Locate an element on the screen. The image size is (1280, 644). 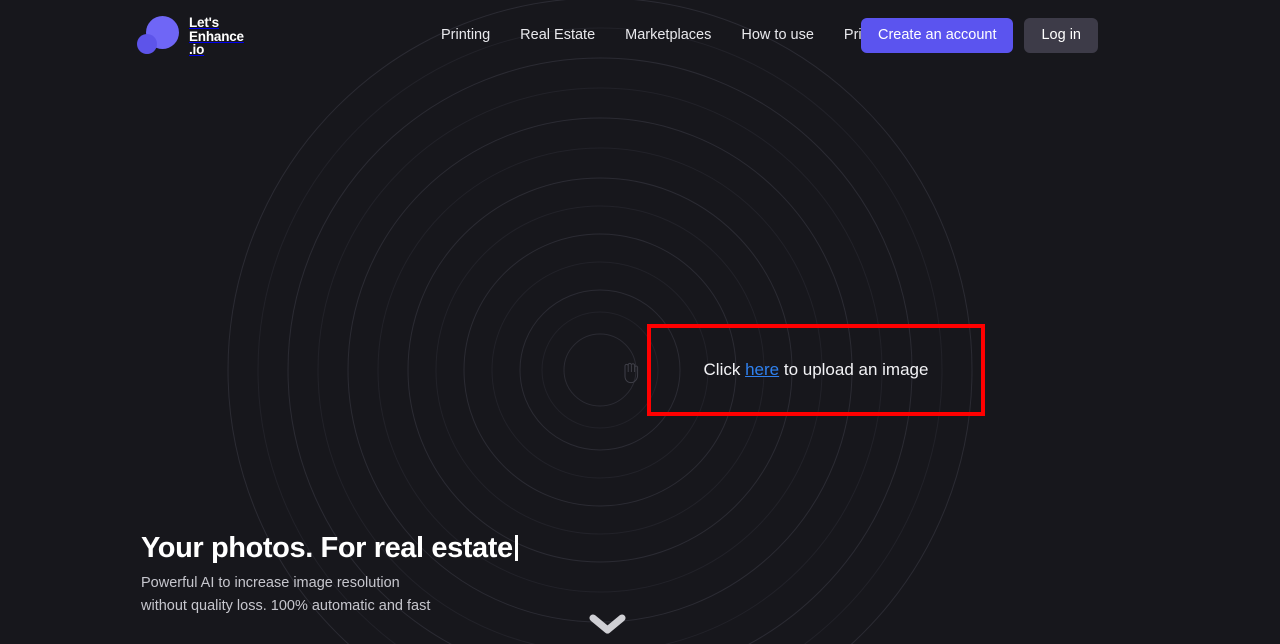
page-title: Your photos. For real estate is located at coordinates (329, 548).